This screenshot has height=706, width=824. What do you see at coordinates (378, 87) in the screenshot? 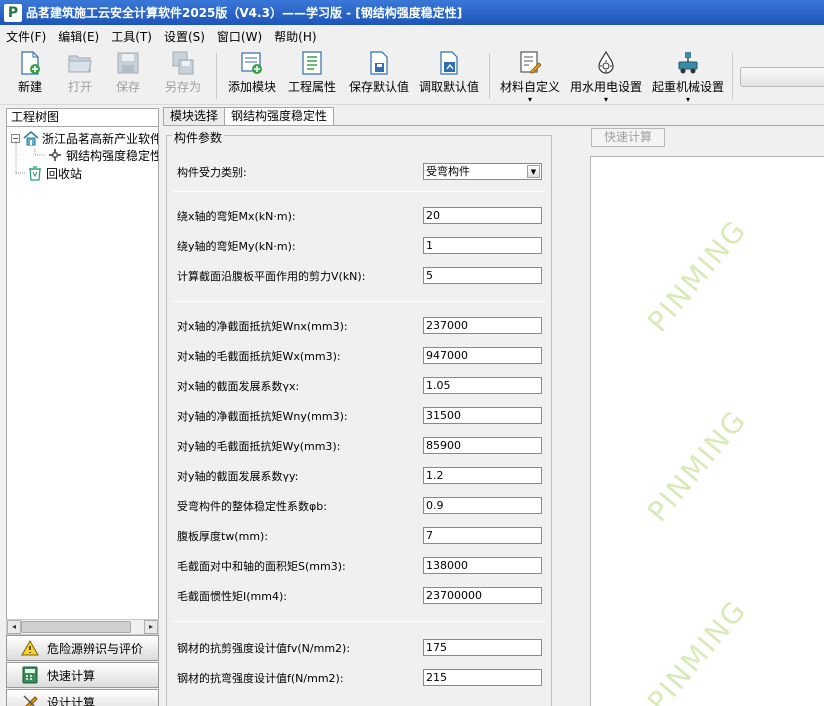
I see `save-default-label: 保存默认值` at bounding box center [378, 87].